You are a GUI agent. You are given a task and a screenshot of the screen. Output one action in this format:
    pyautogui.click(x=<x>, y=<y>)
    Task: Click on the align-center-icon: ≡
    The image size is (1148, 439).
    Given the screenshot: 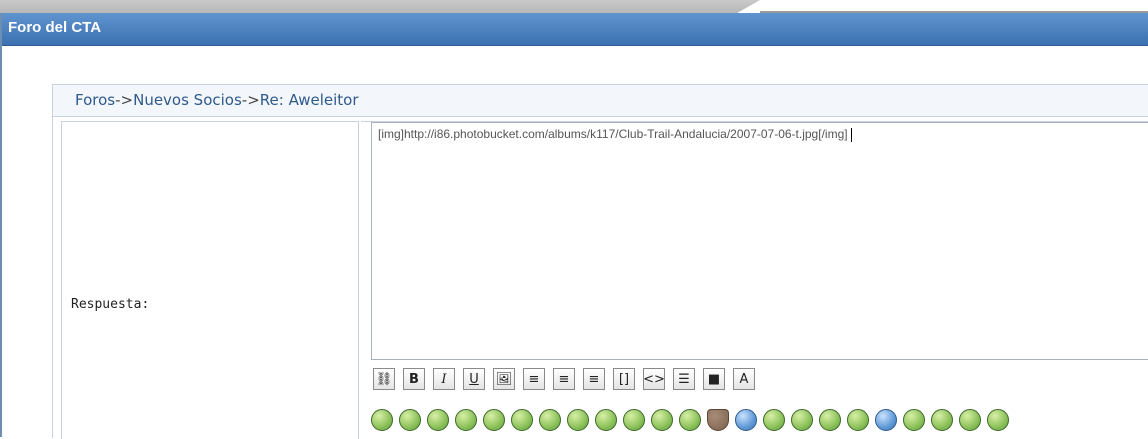 What is the action you would take?
    pyautogui.click(x=534, y=379)
    